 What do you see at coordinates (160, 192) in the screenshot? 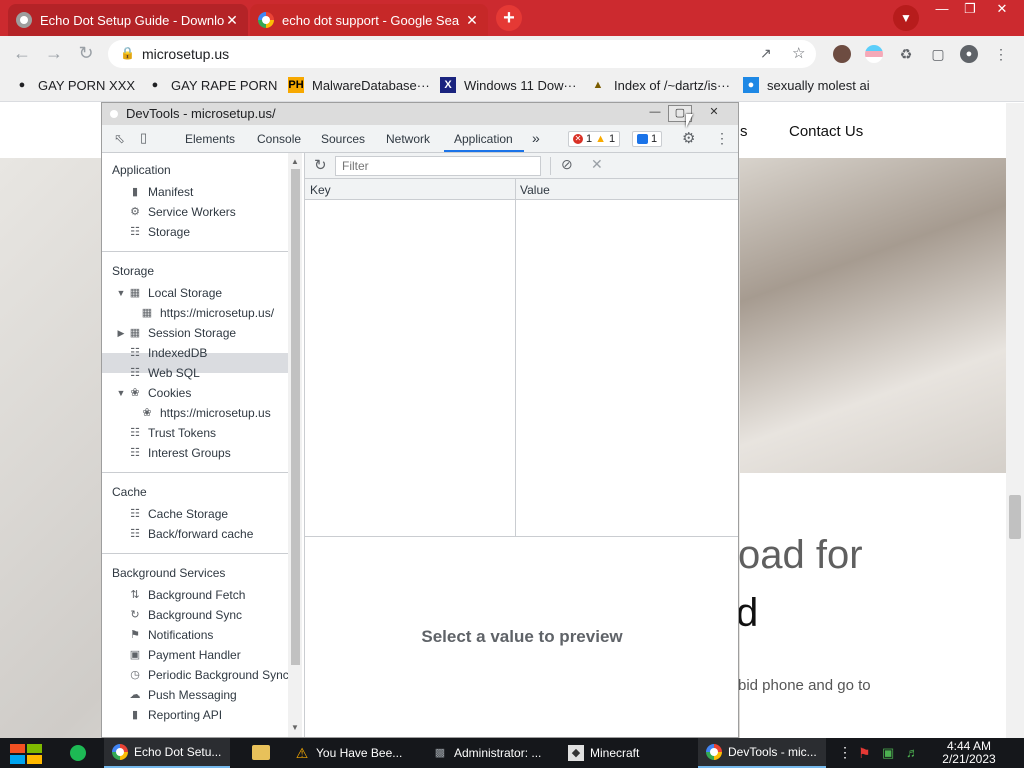
I see `sidebar-item-manifest: ▮ Manifest` at bounding box center [160, 192].